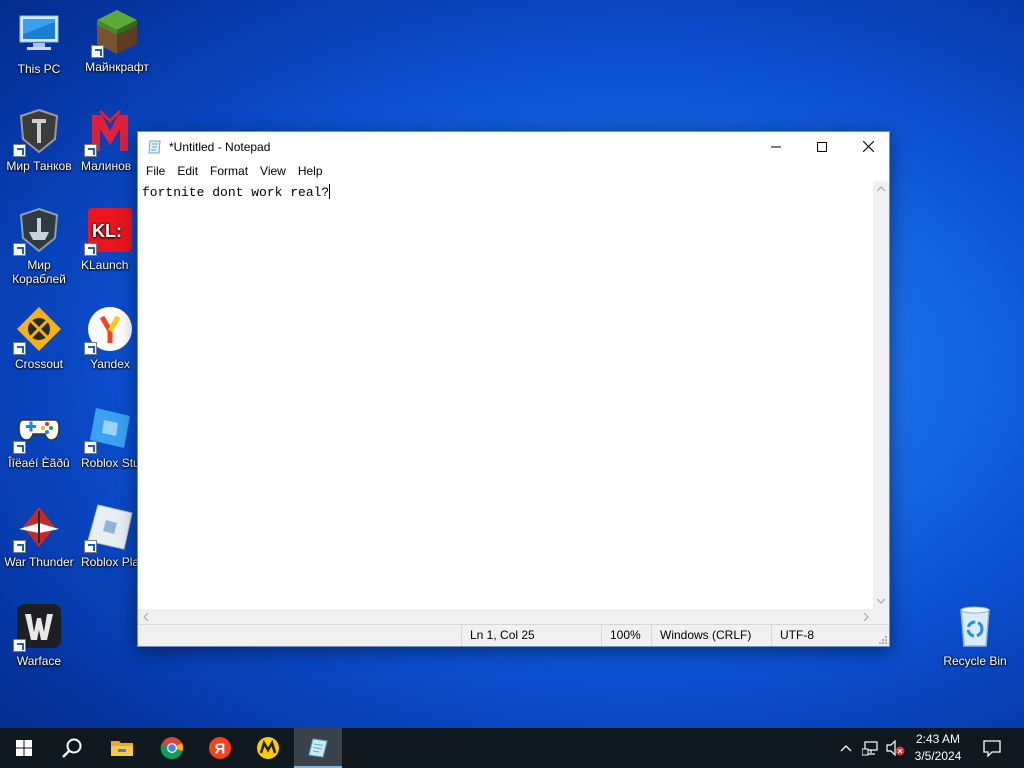 This screenshot has width=1024, height=768. What do you see at coordinates (711, 635) in the screenshot?
I see `status-line-ending: Windows (CRLF)` at bounding box center [711, 635].